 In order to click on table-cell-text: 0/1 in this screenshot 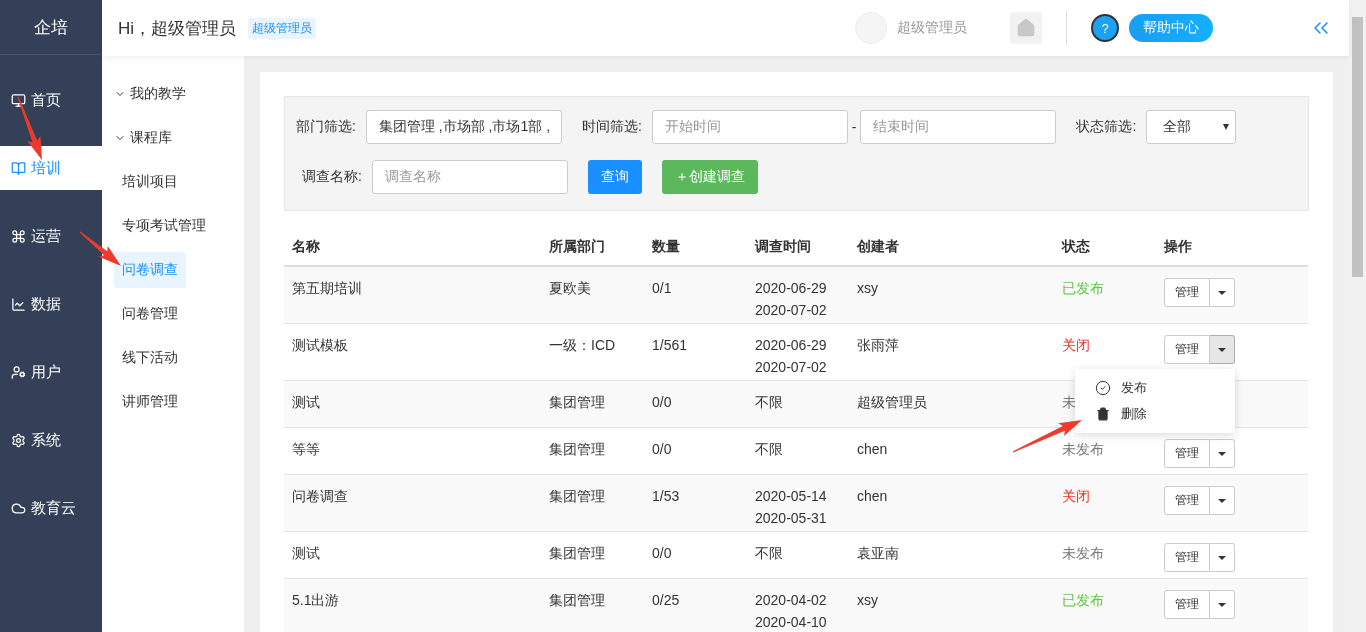, I will do `click(662, 288)`.